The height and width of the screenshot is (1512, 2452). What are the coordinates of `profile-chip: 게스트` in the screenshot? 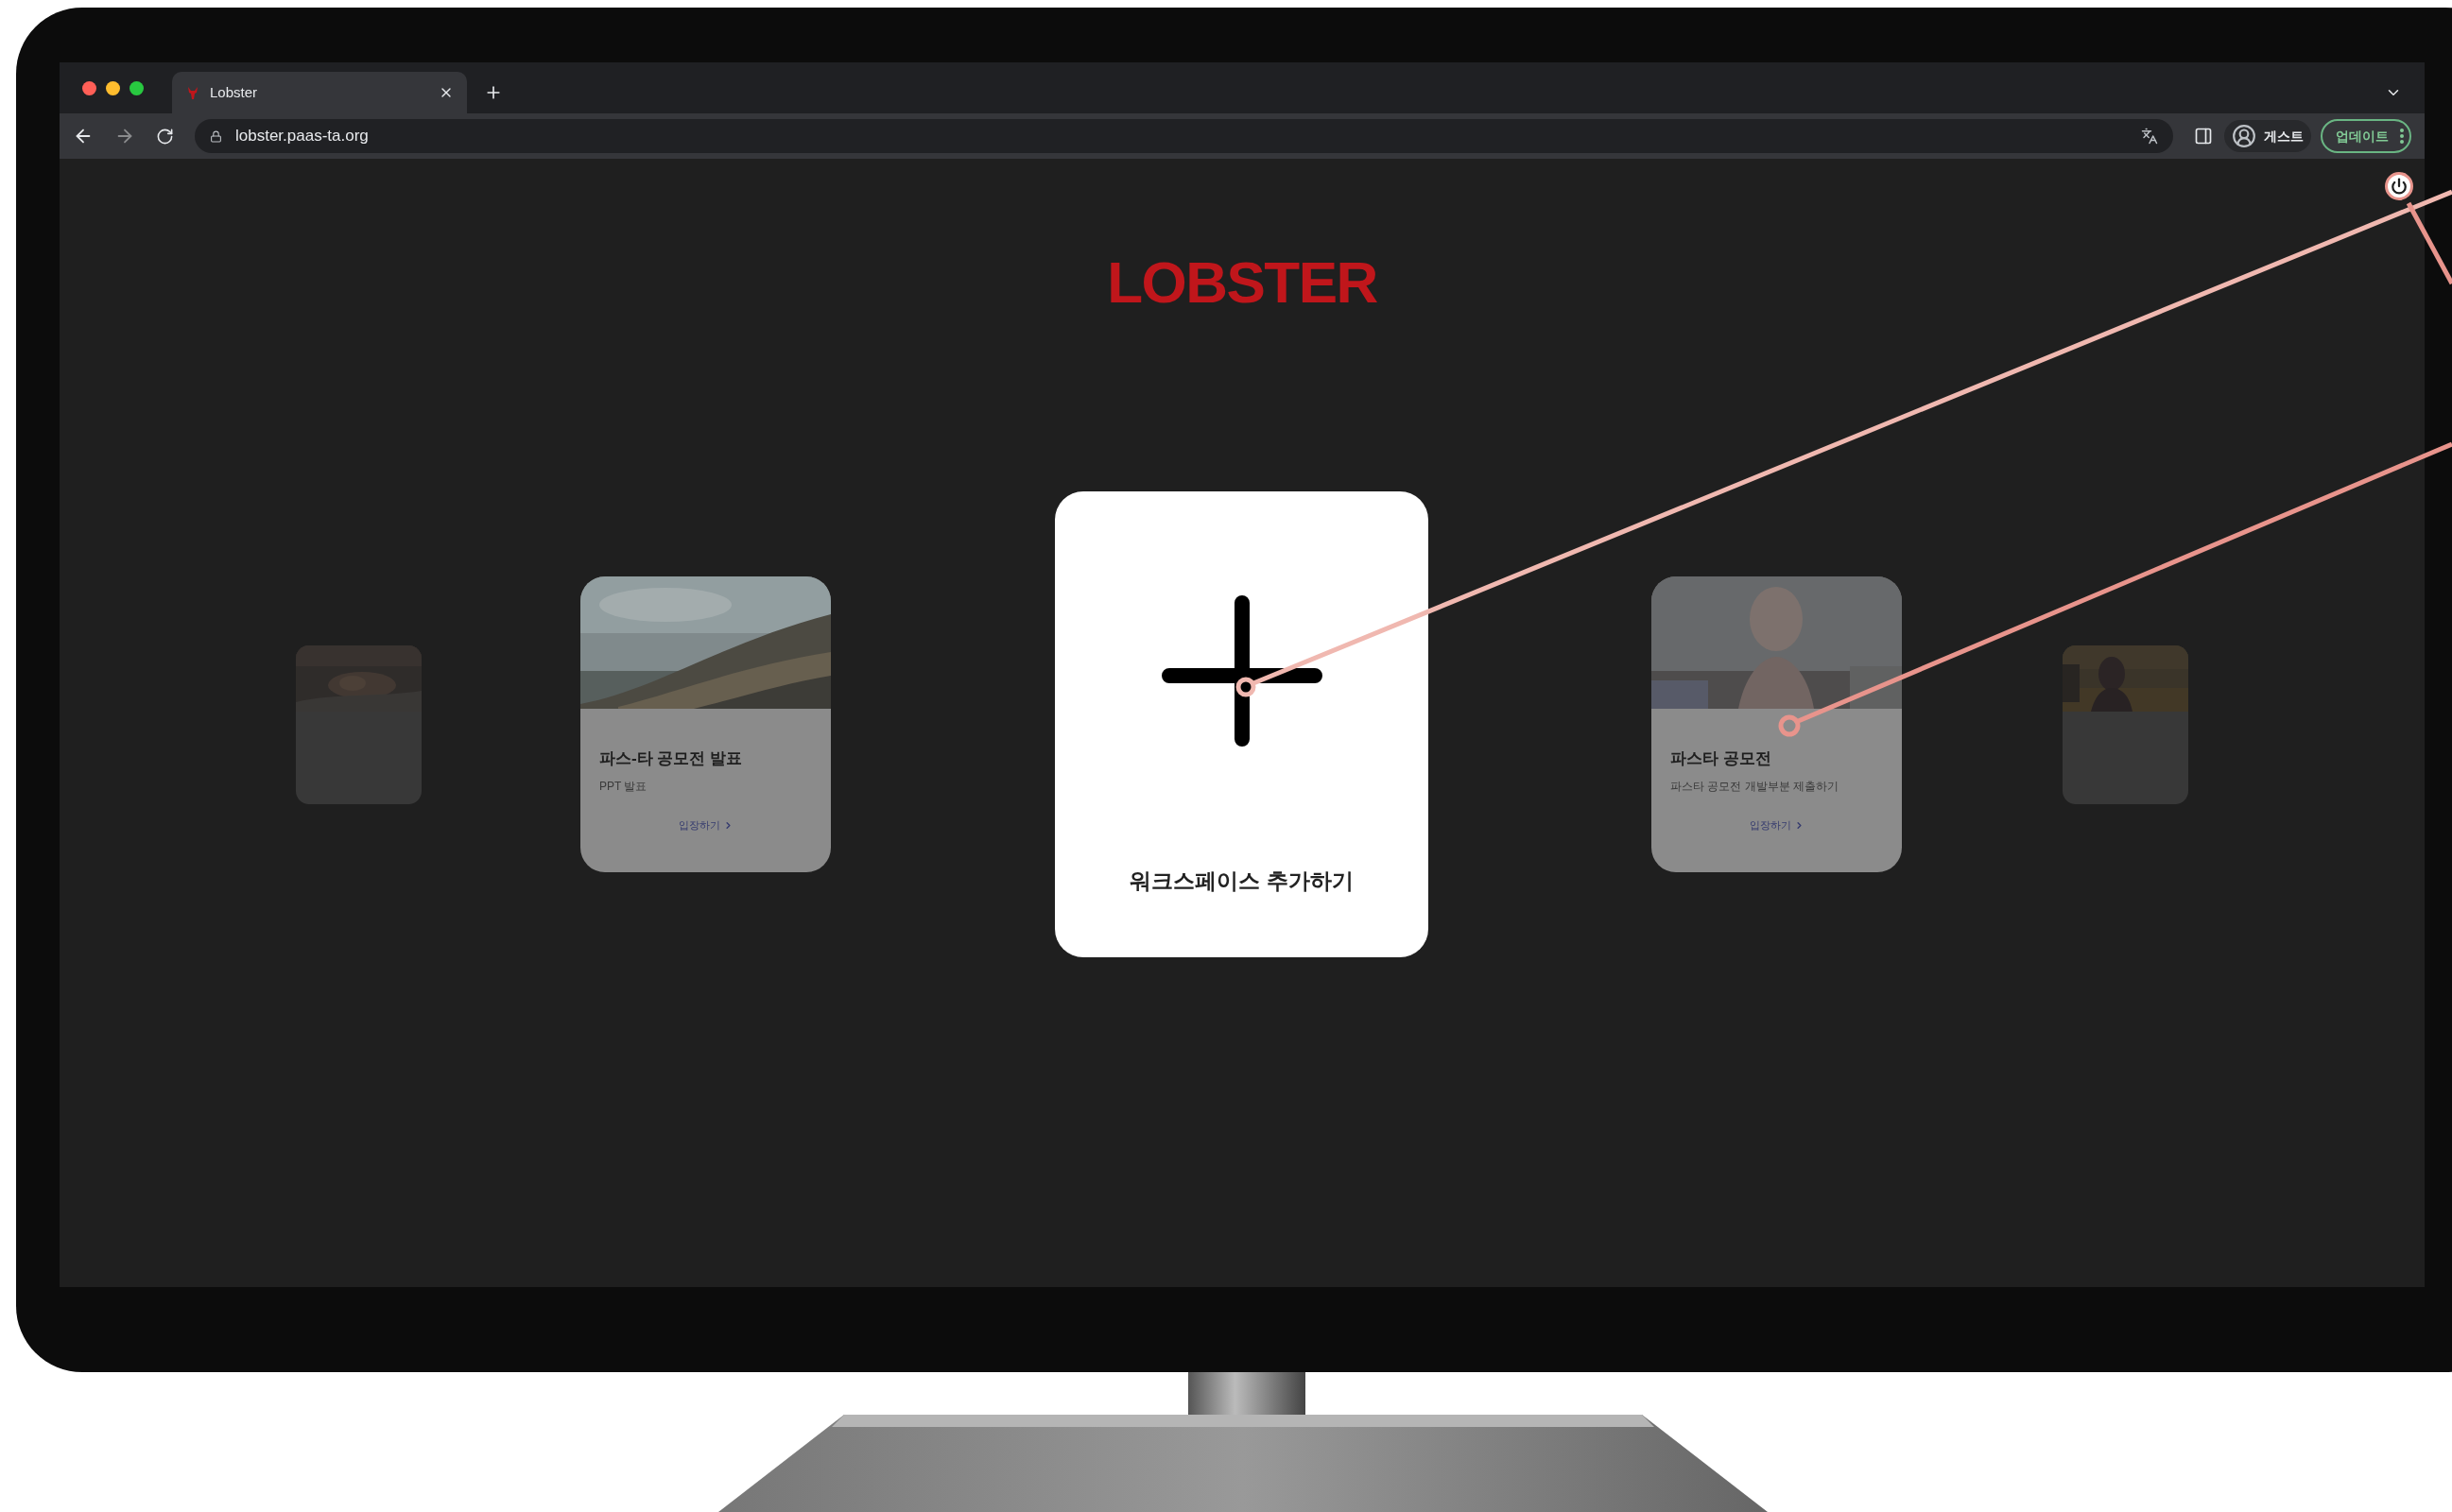 It's located at (2267, 136).